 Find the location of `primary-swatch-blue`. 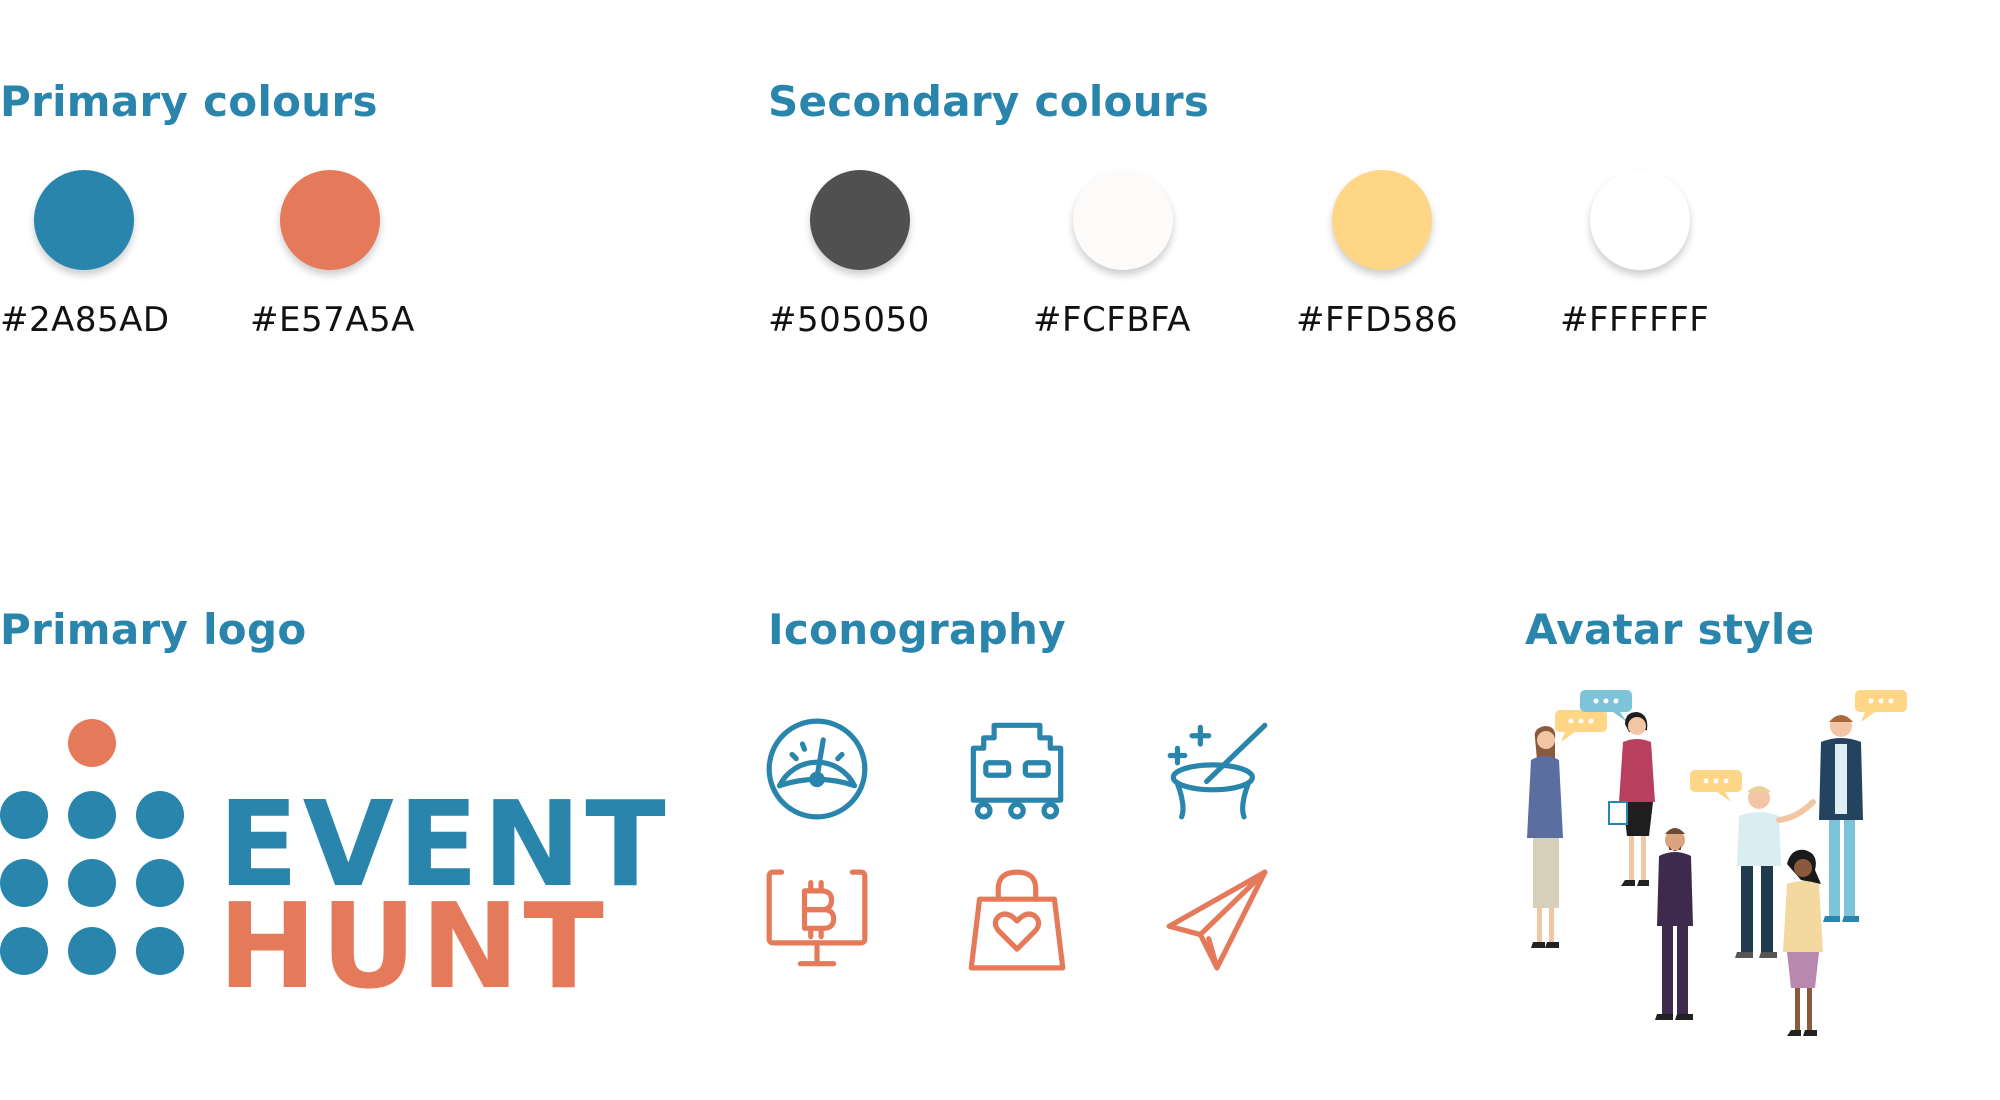

primary-swatch-blue is located at coordinates (84, 220).